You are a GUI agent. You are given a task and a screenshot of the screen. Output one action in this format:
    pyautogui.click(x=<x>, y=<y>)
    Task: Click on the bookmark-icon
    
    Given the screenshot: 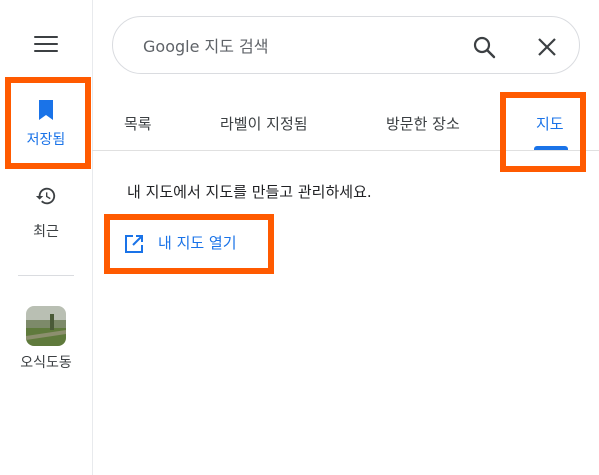 What is the action you would take?
    pyautogui.click(x=46, y=110)
    